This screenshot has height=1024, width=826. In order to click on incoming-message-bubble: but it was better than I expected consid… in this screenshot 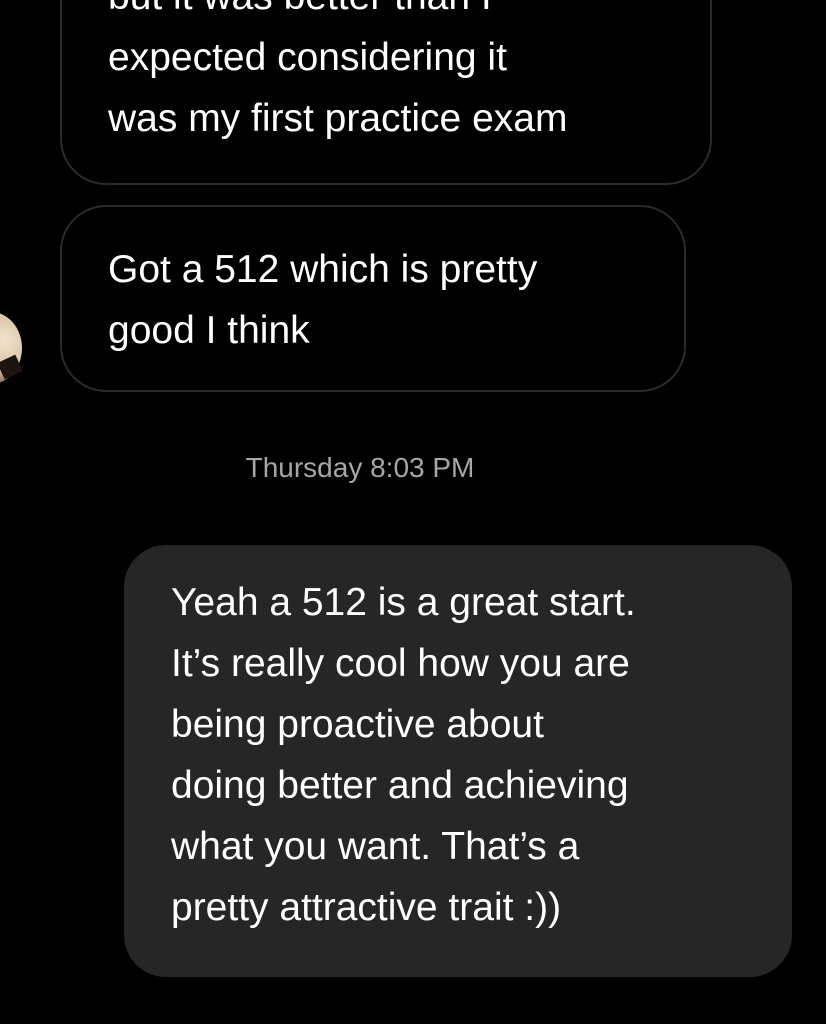, I will do `click(386, 92)`.